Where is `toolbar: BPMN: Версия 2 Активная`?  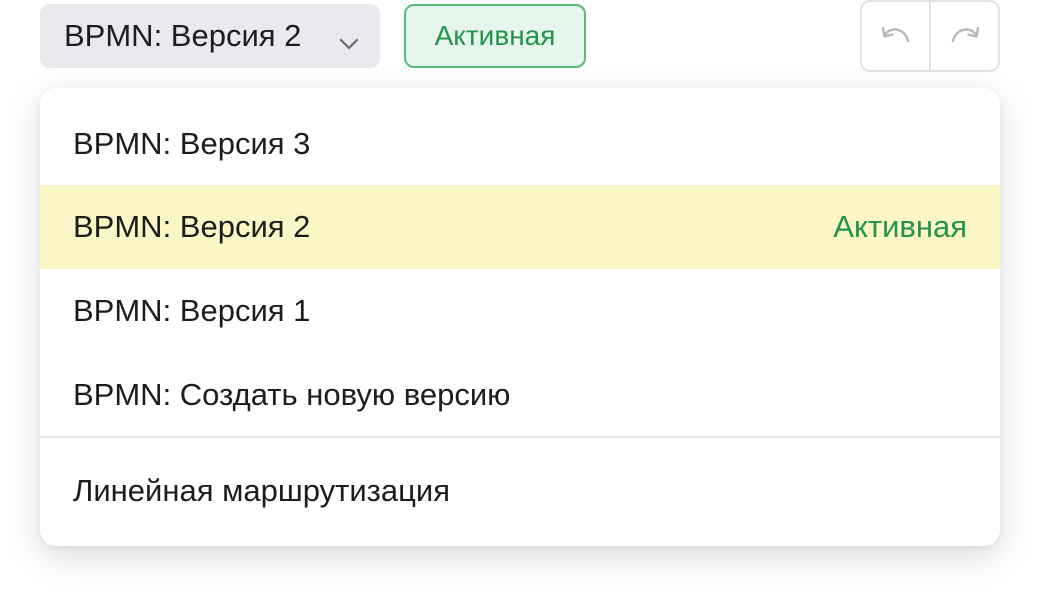 toolbar: BPMN: Версия 2 Активная is located at coordinates (520, 40).